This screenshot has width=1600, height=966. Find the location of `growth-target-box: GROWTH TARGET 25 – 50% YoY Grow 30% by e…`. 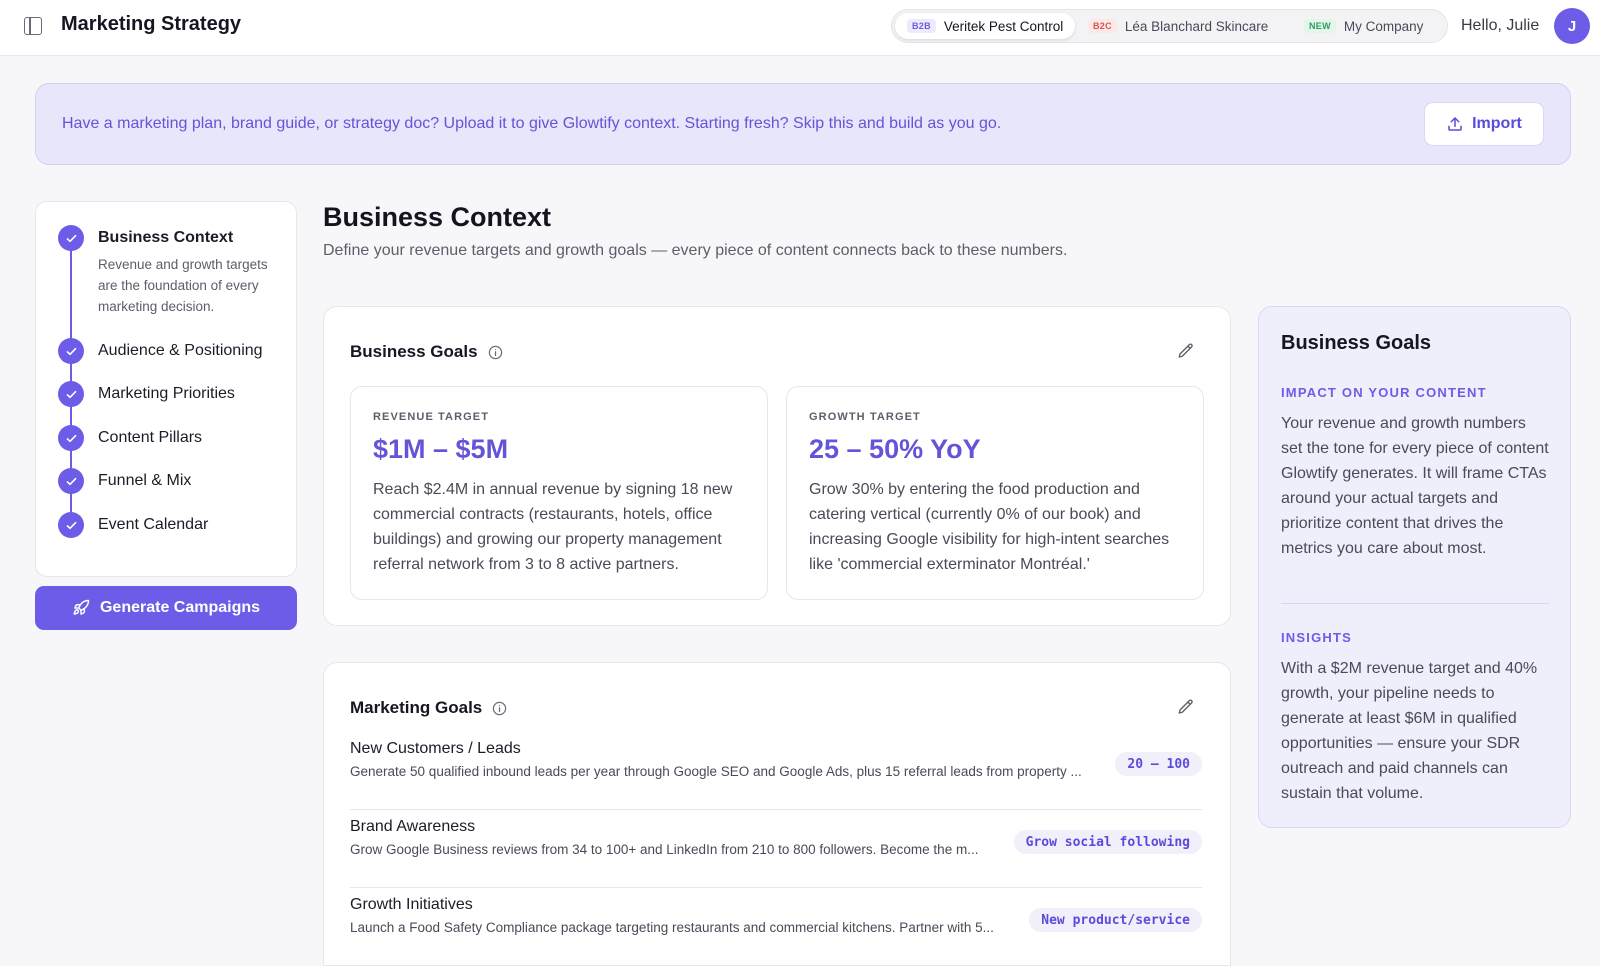

growth-target-box: GROWTH TARGET 25 – 50% YoY Grow 30% by e… is located at coordinates (995, 493).